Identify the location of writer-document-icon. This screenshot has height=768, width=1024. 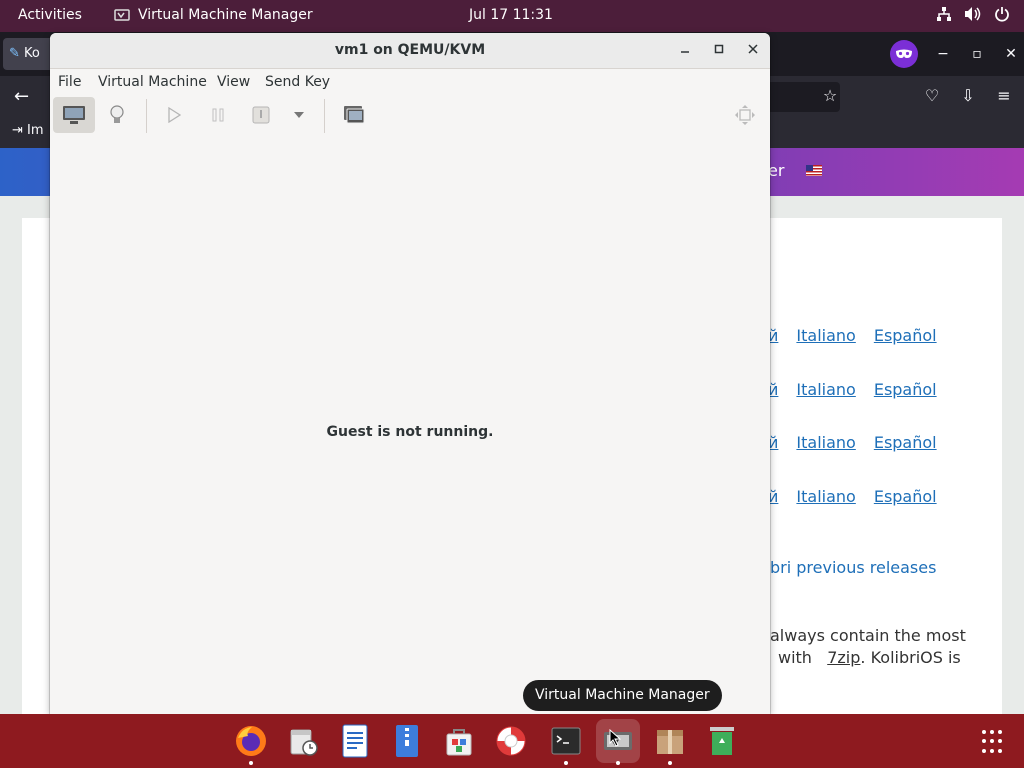
(355, 741).